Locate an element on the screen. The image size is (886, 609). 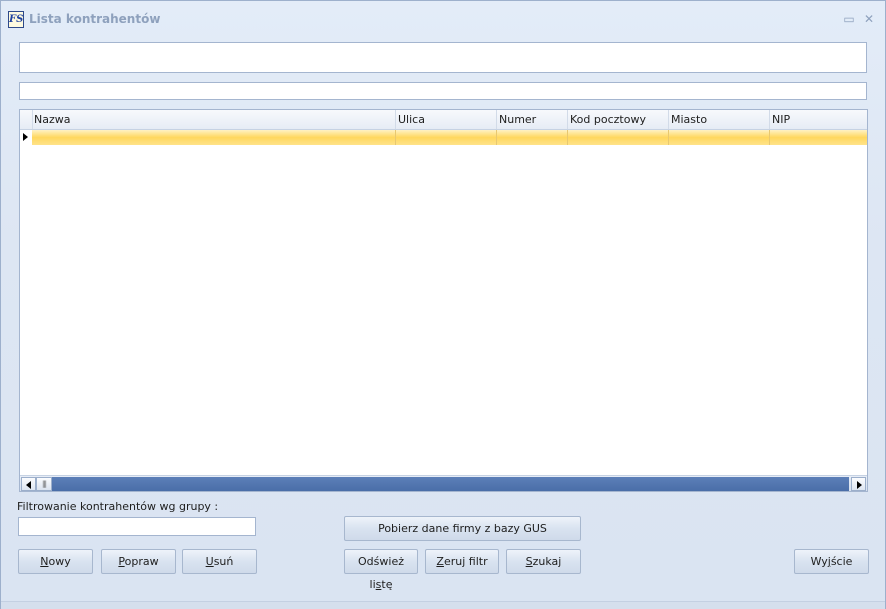
group-filter-input is located at coordinates (137, 526).